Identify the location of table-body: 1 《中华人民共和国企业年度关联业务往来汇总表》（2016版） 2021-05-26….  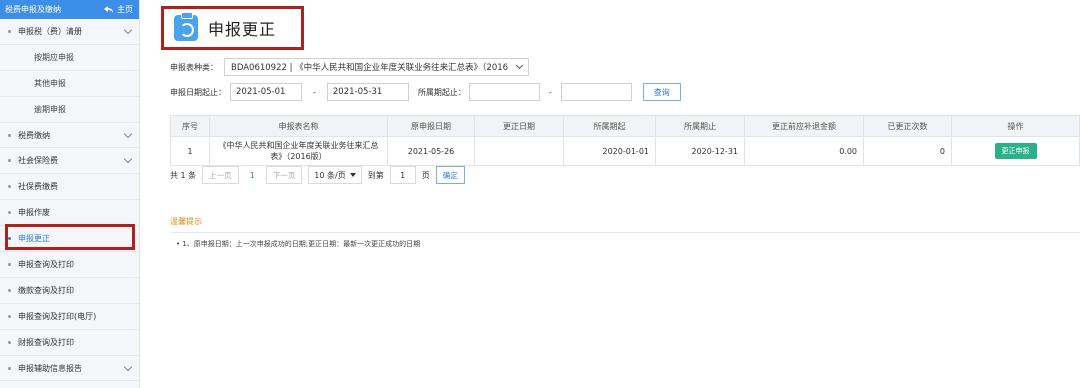
(625, 151).